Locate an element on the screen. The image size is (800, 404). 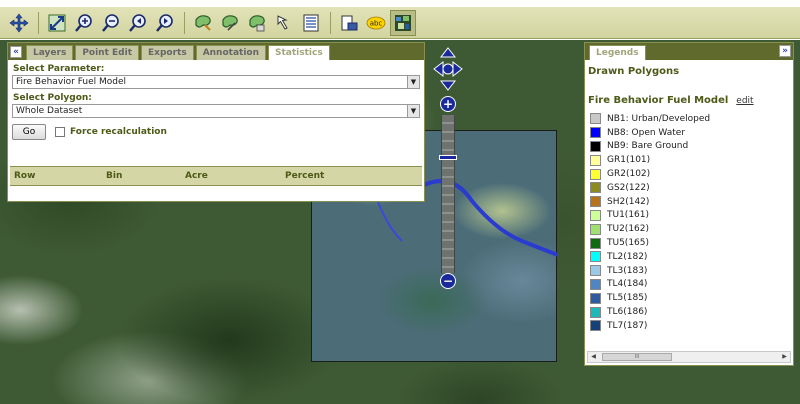
zoom-extent-icon is located at coordinates (57, 22).